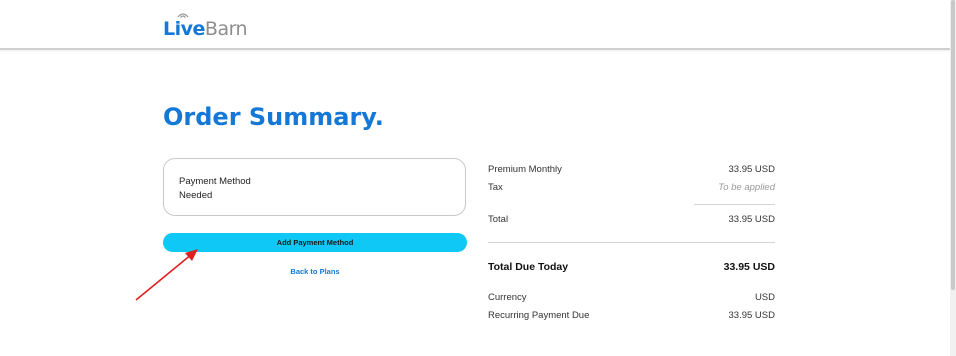 The width and height of the screenshot is (956, 356). I want to click on scrollbar-thumb, so click(953, 145).